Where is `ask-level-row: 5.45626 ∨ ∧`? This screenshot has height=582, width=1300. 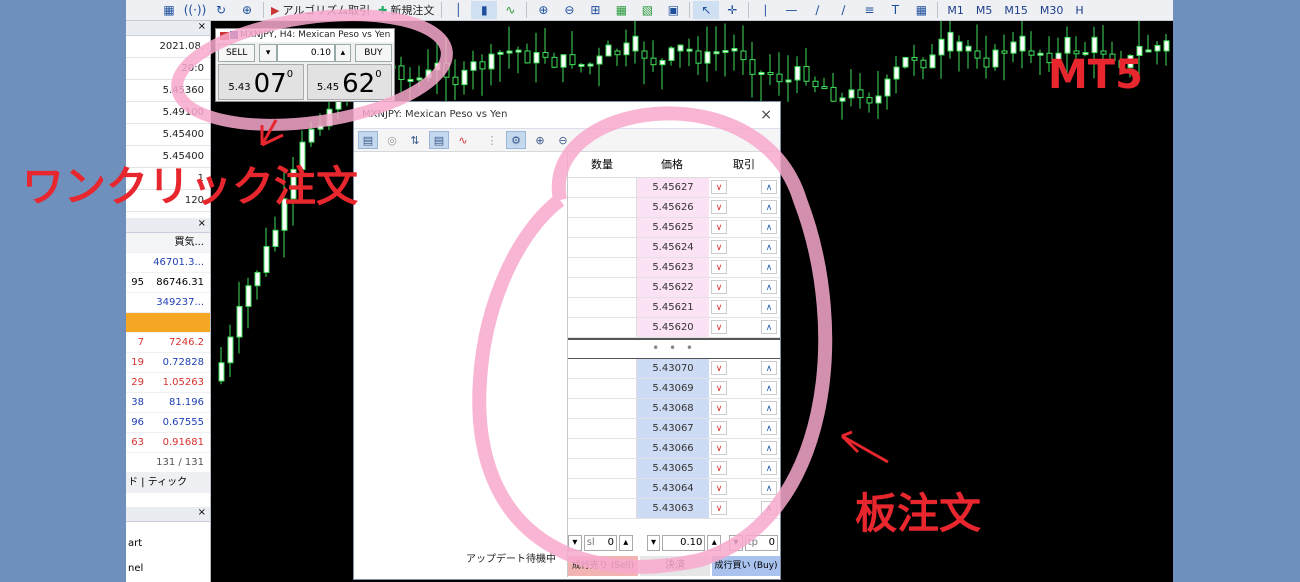
ask-level-row: 5.45626 ∨ ∧ is located at coordinates (674, 208).